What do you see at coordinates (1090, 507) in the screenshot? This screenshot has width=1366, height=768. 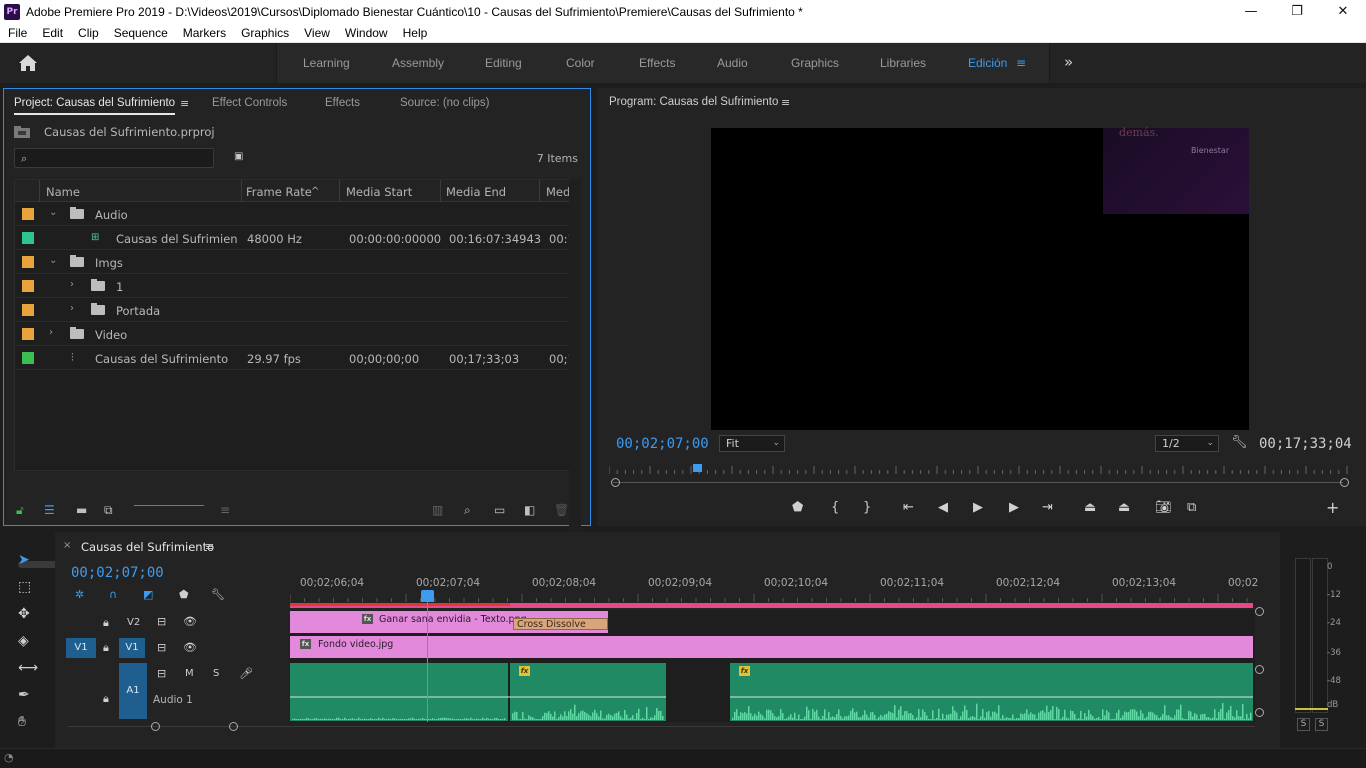 I see `lift-button: ⏏︎` at bounding box center [1090, 507].